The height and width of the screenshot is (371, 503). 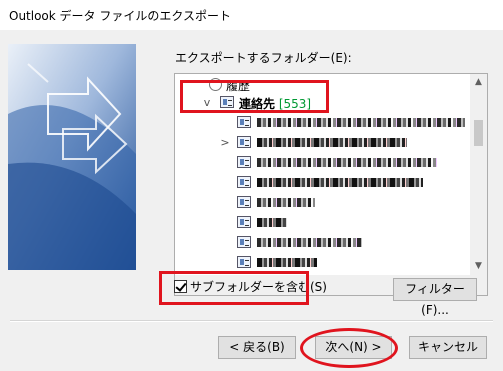 I want to click on export-folder-label: エクスポートするフォルダー(E):, so click(x=263, y=58).